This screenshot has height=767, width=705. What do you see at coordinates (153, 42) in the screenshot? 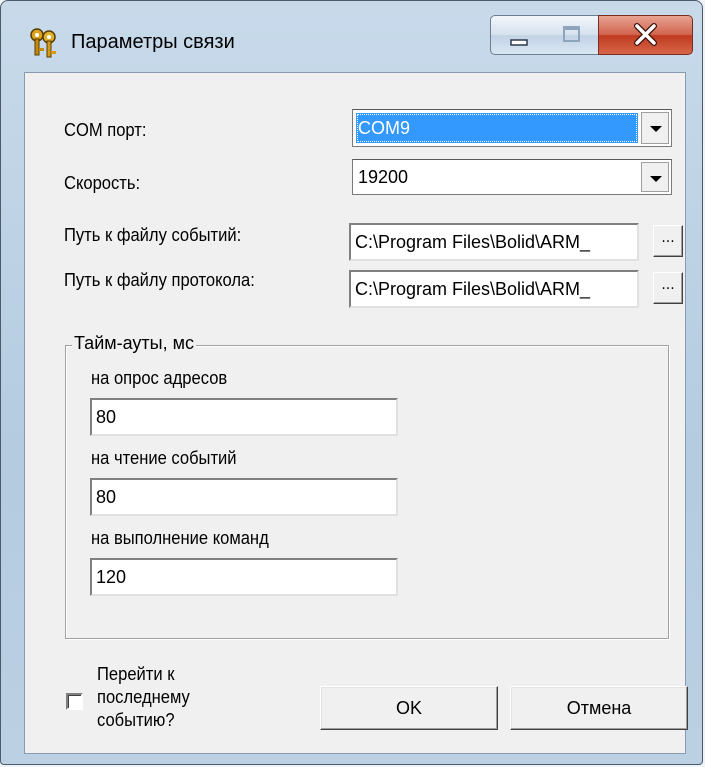
I see `window-title: Параметры связи` at bounding box center [153, 42].